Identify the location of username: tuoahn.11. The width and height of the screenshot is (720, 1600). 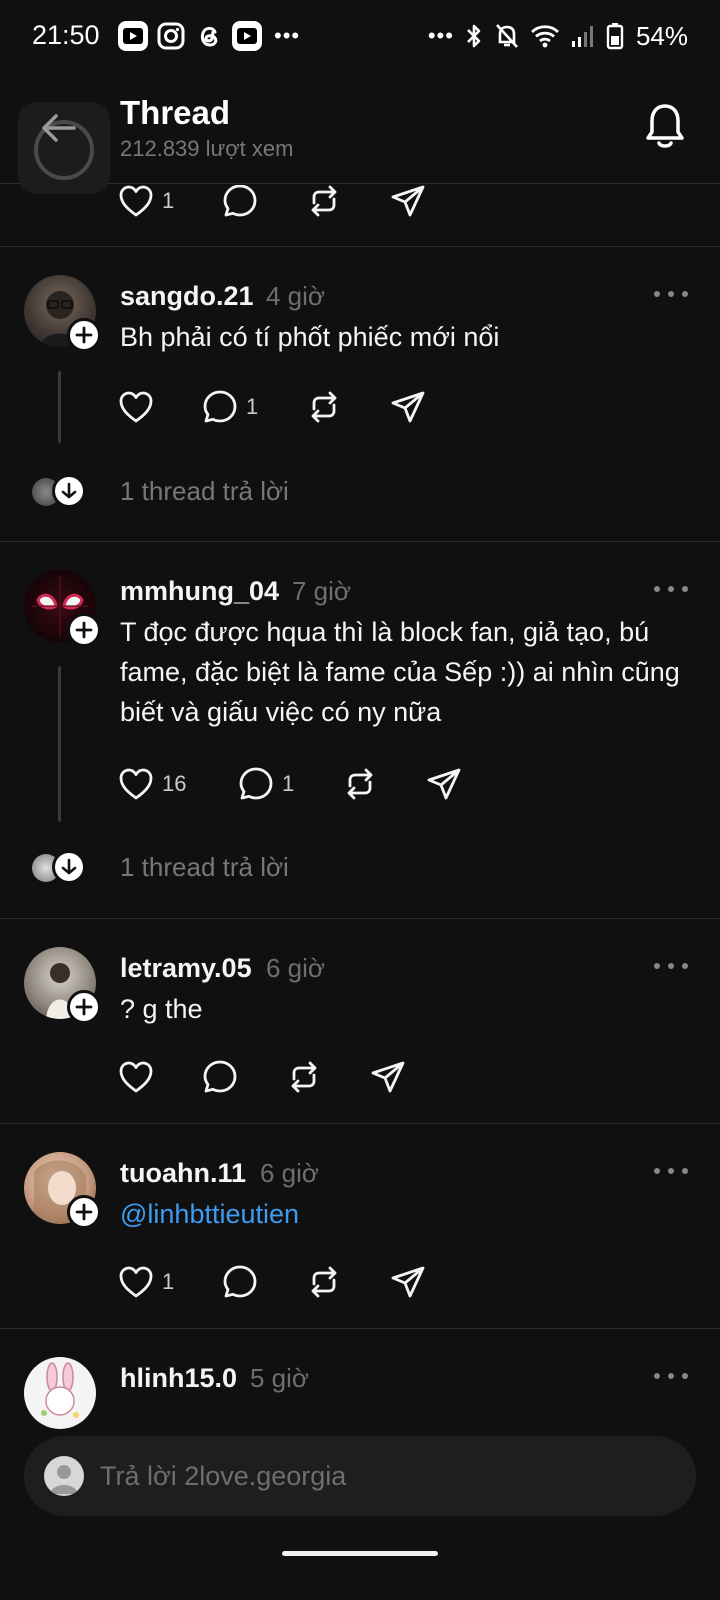
(183, 1173).